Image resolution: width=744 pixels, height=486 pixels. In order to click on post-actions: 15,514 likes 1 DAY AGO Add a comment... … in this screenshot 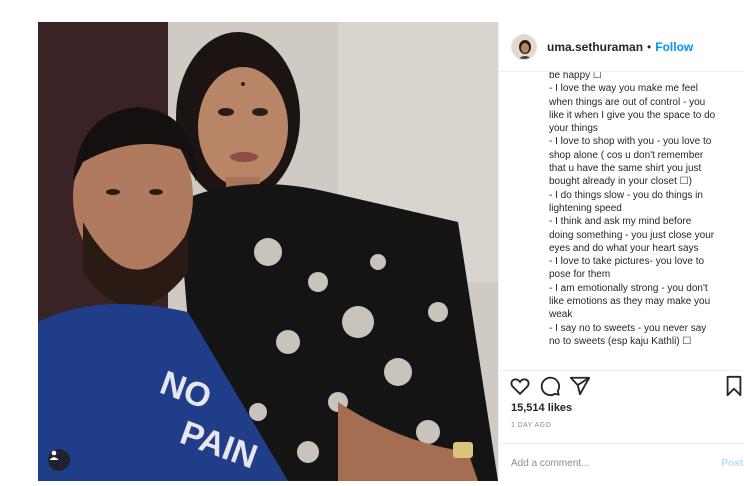, I will do `click(621, 425)`.